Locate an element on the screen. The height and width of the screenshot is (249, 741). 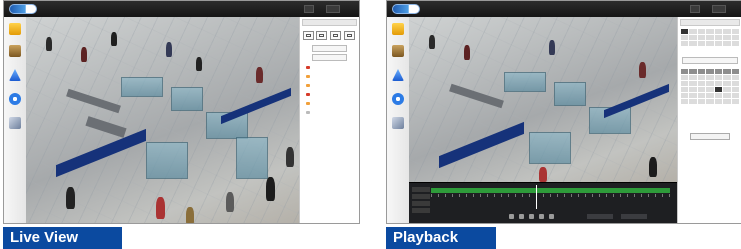
stream-selector is located at coordinates (329, 57).